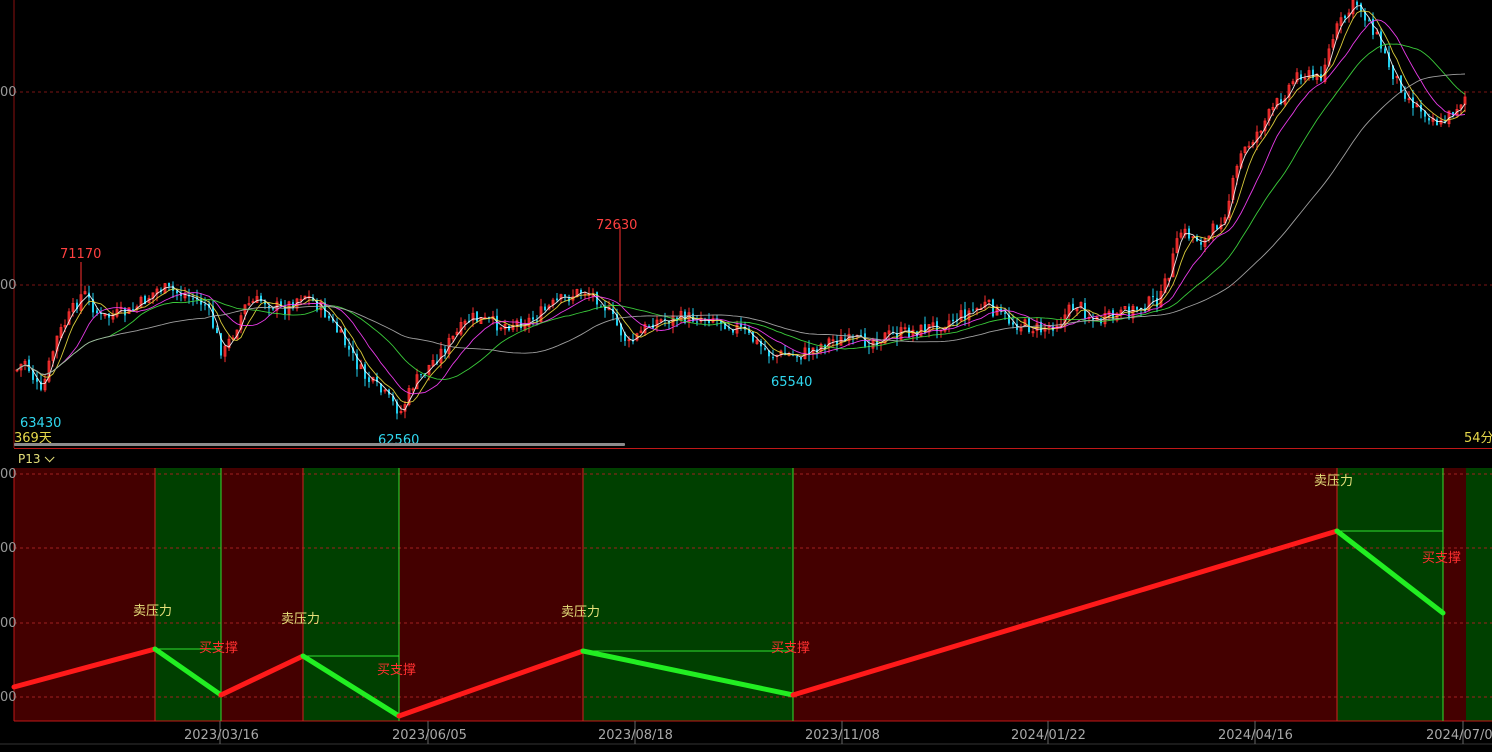 The width and height of the screenshot is (1492, 752). Describe the element at coordinates (635, 735) in the screenshot. I see `date-label: 2023/08/18` at that location.